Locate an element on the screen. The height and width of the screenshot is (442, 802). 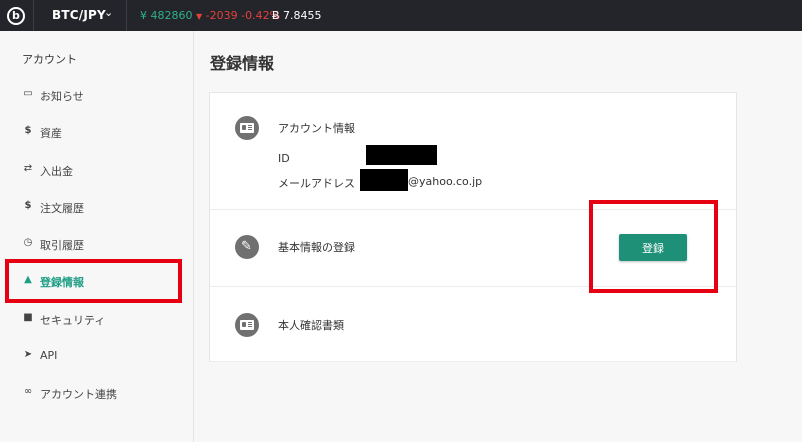
identity-docs-title: 本人確認書類 is located at coordinates (311, 325).